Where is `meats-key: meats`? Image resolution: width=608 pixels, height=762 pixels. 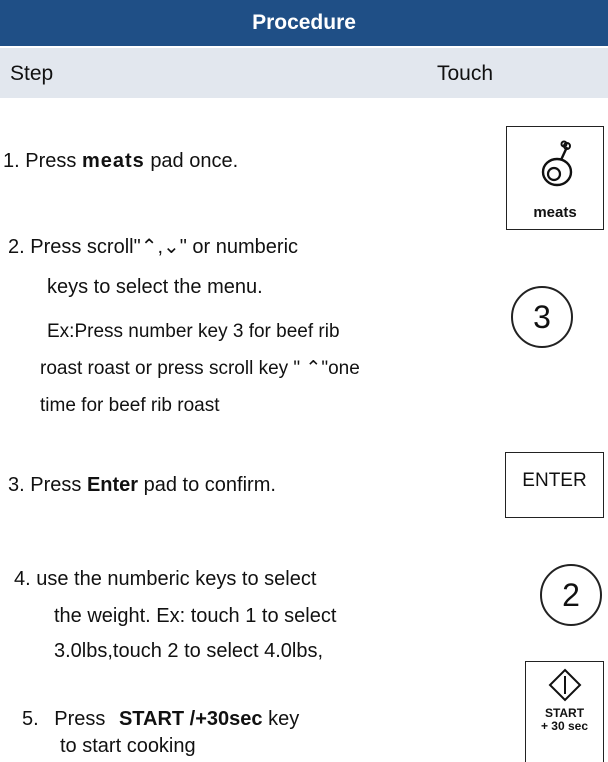 meats-key: meats is located at coordinates (555, 178).